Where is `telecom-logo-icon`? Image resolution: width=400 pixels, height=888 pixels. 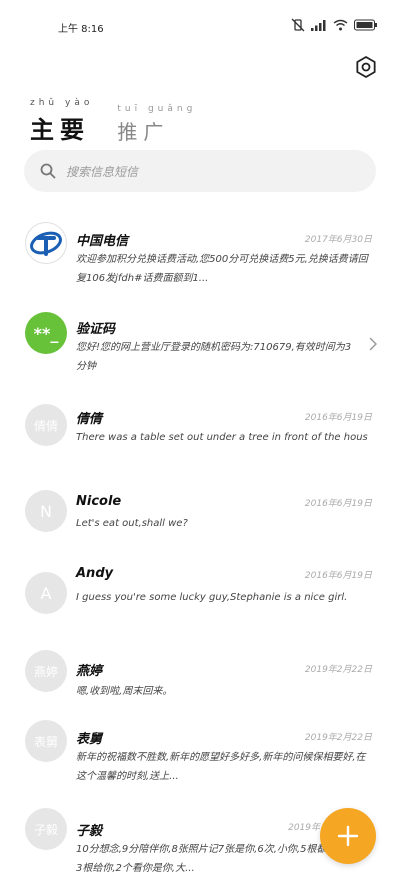
telecom-logo-icon is located at coordinates (46, 243).